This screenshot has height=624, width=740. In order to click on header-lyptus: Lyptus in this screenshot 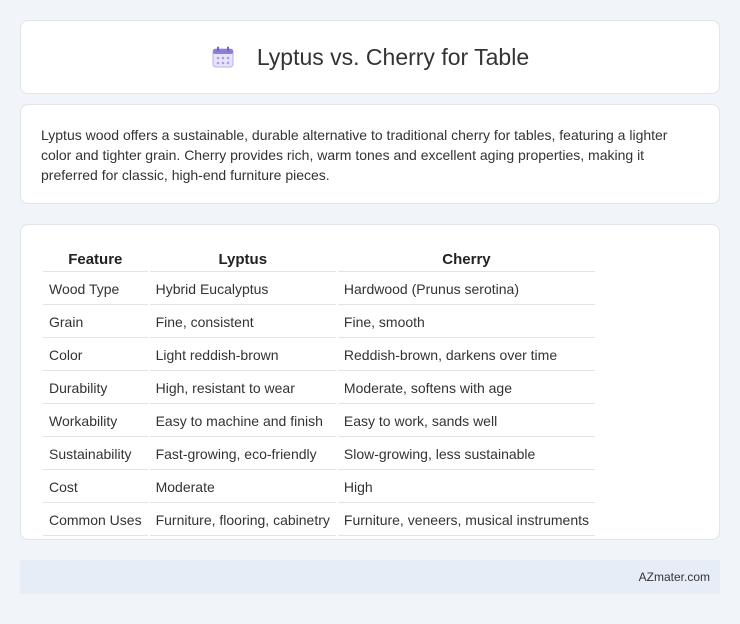, I will do `click(242, 259)`.